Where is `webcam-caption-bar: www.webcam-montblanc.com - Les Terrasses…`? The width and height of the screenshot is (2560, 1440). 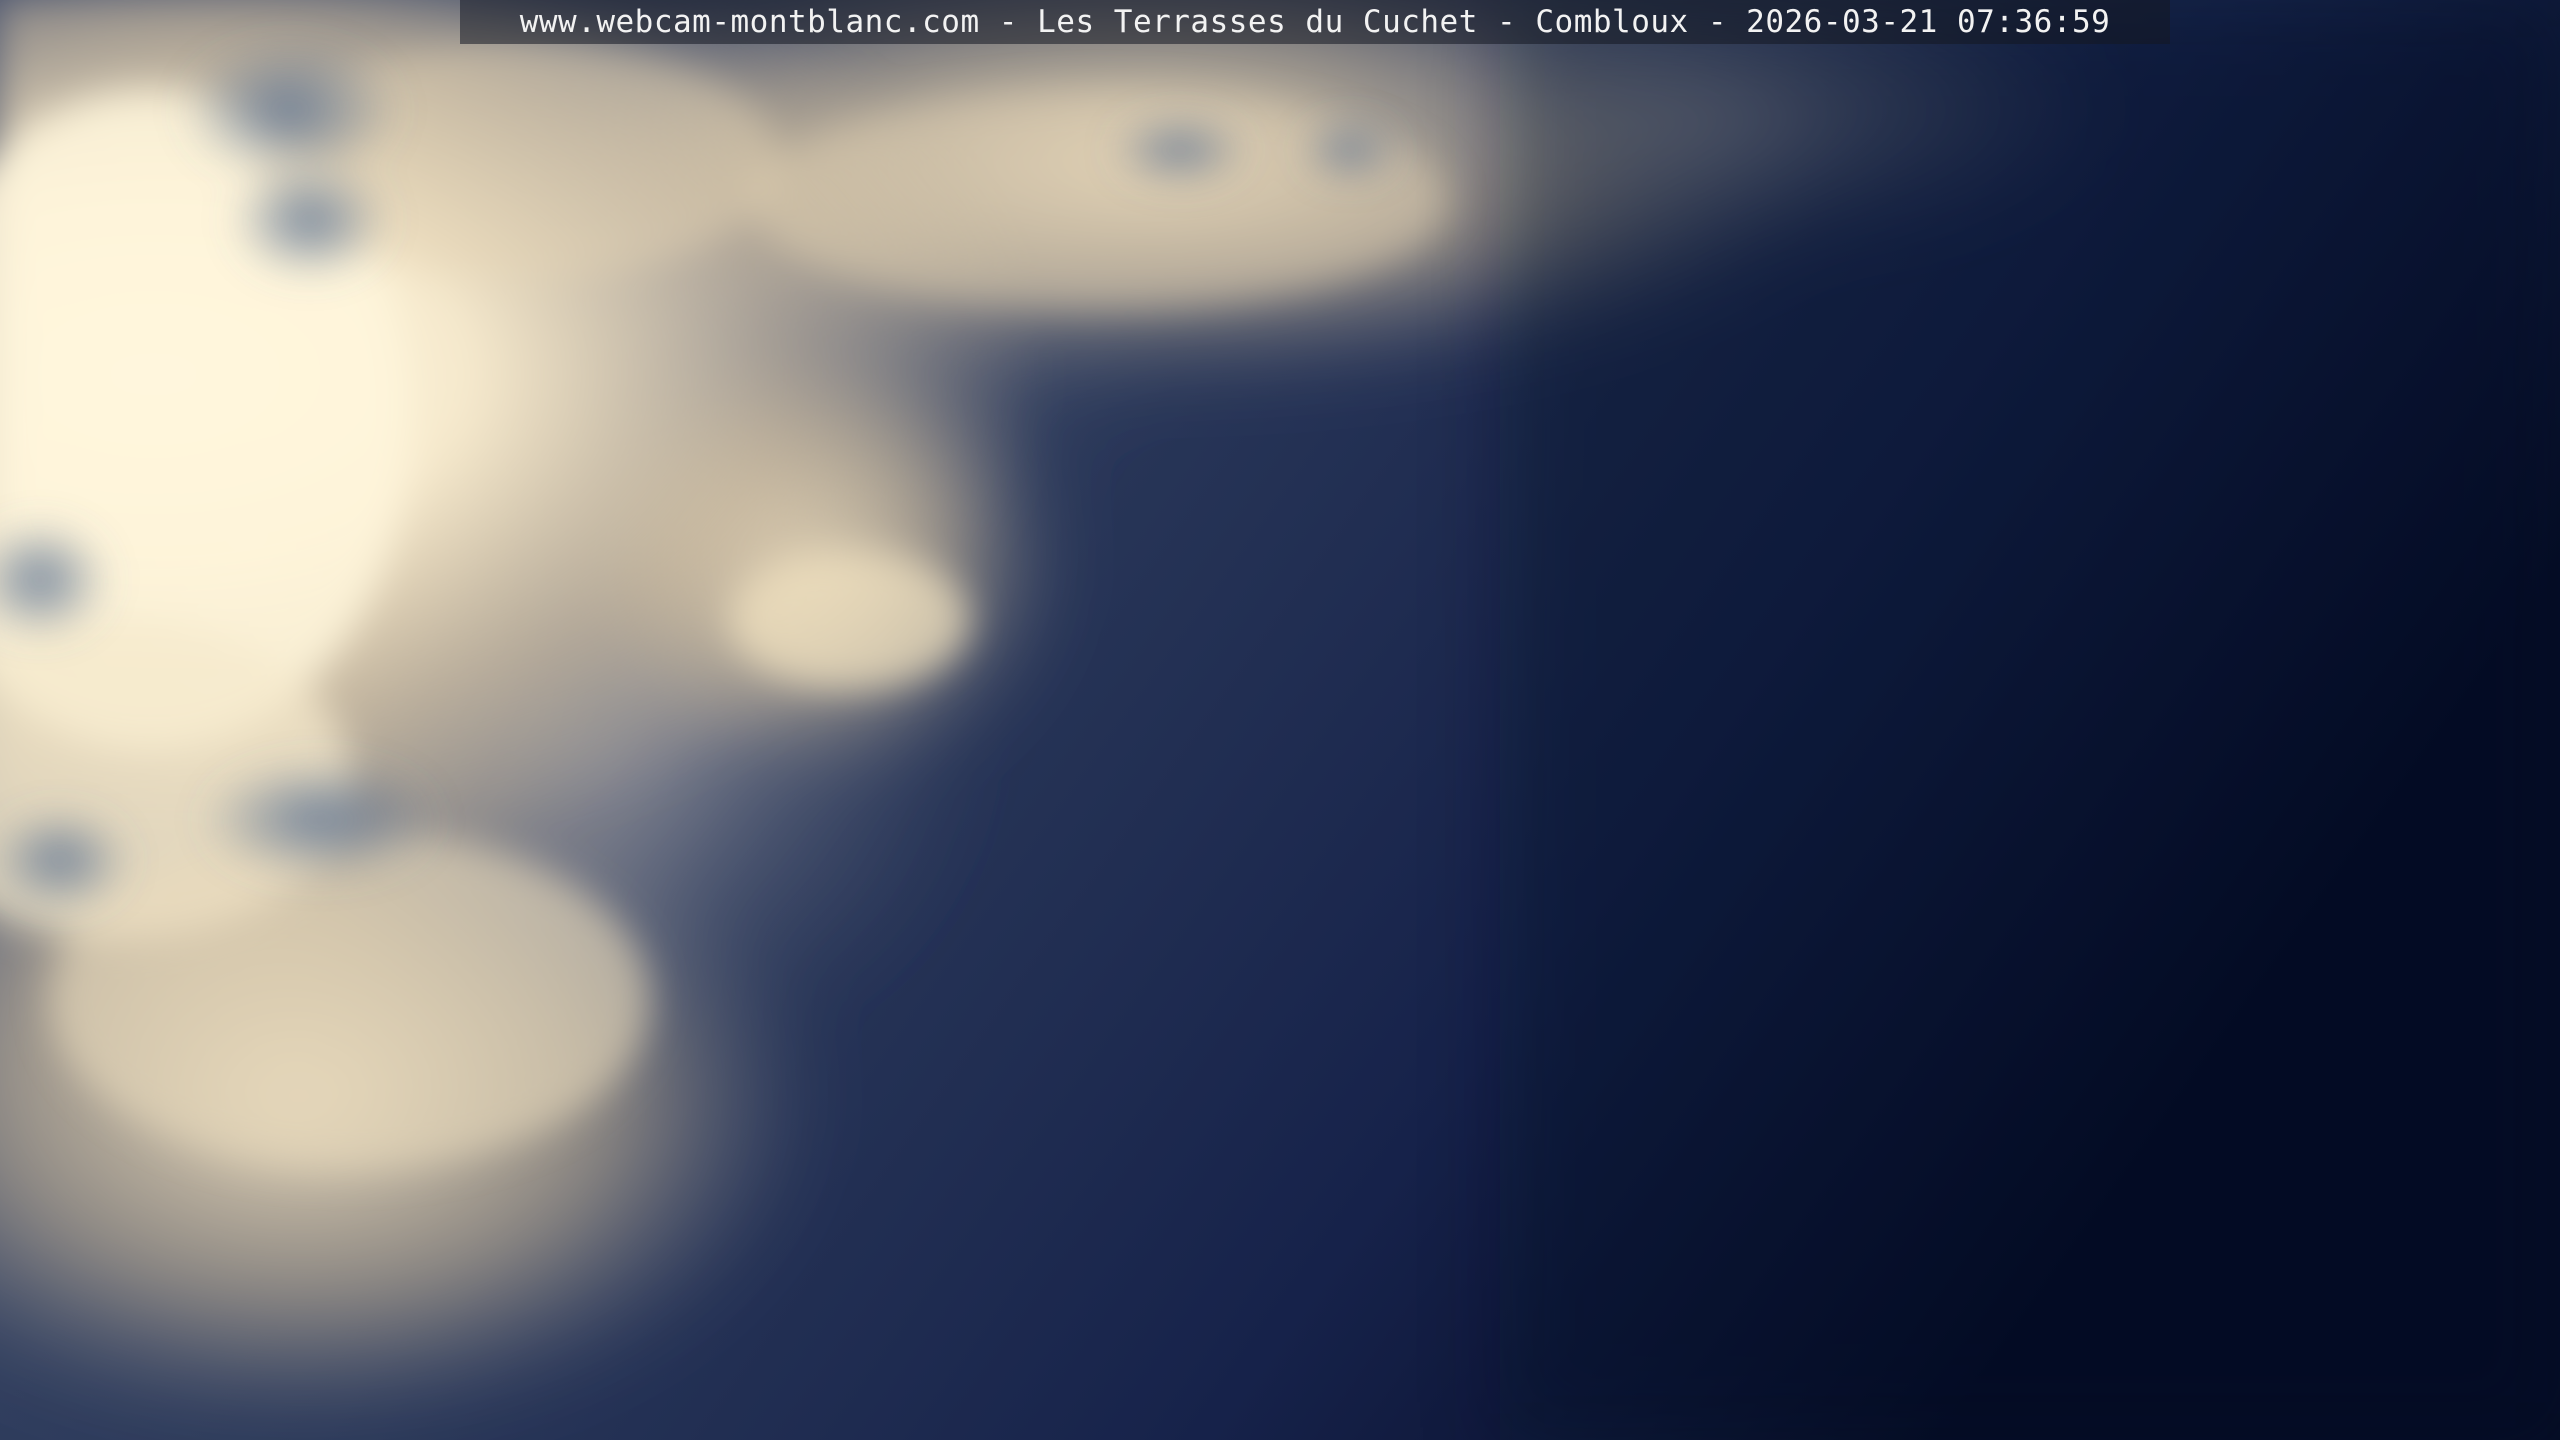 webcam-caption-bar: www.webcam-montblanc.com - Les Terrasses… is located at coordinates (1315, 22).